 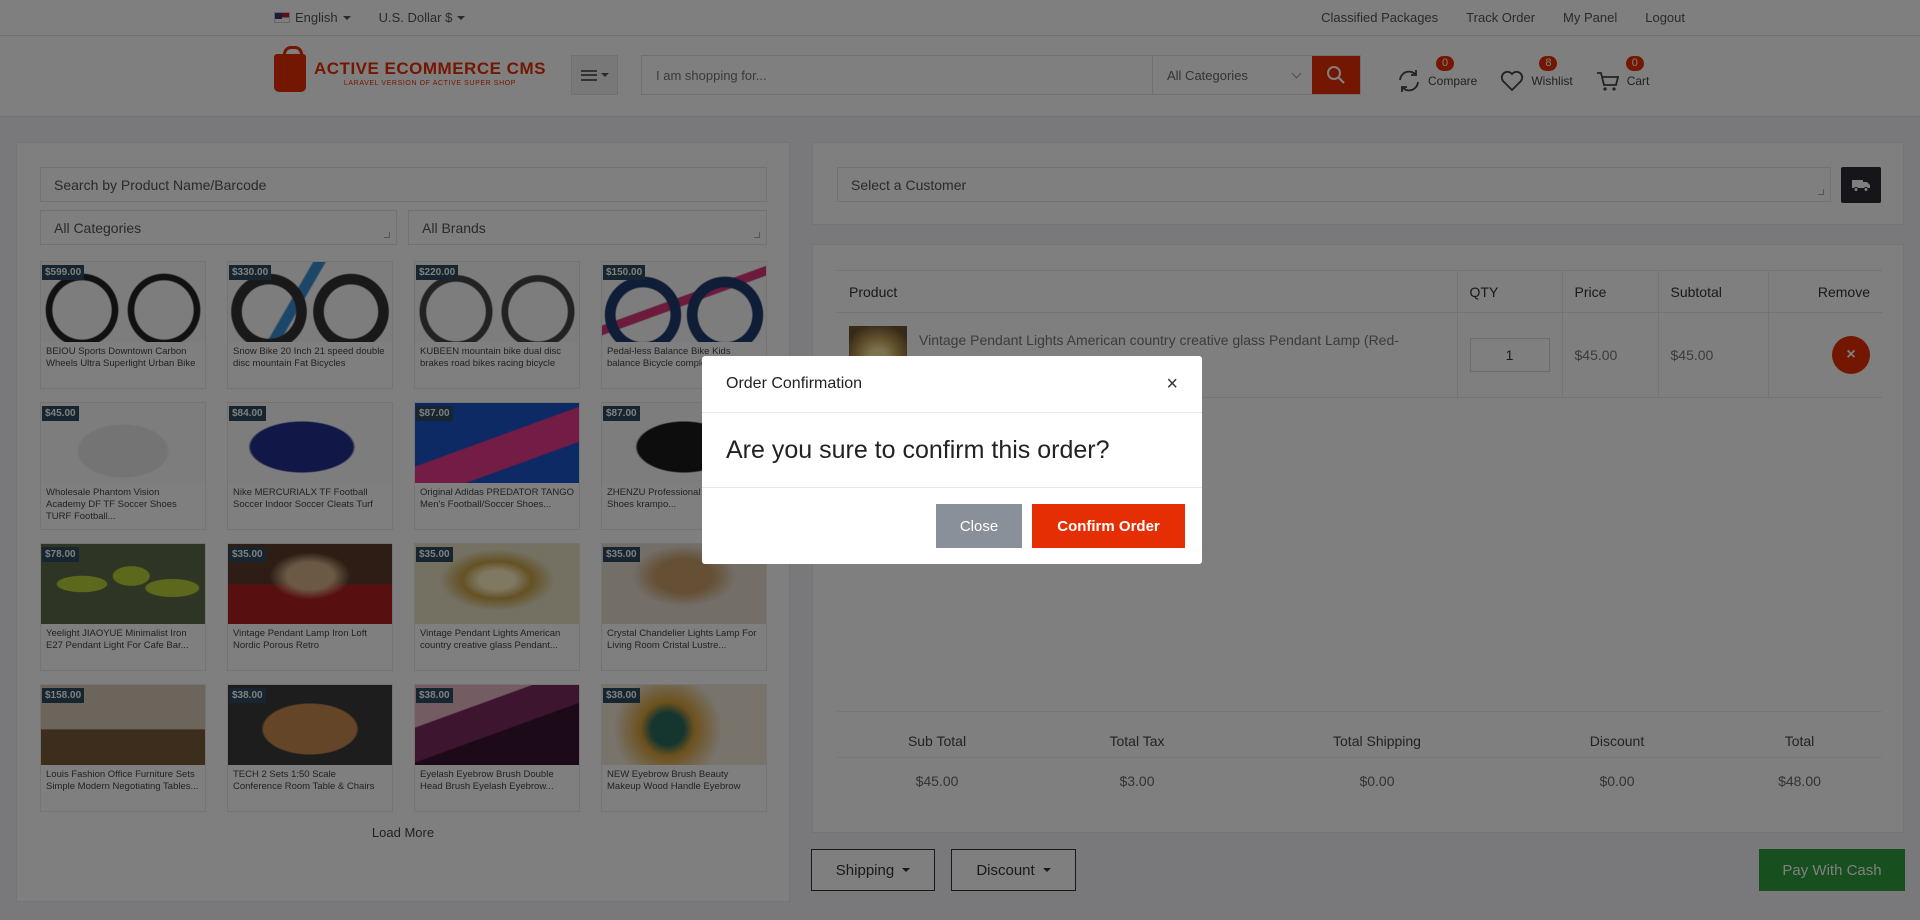 I want to click on modal-footer: Close Confirm Order, so click(x=952, y=526).